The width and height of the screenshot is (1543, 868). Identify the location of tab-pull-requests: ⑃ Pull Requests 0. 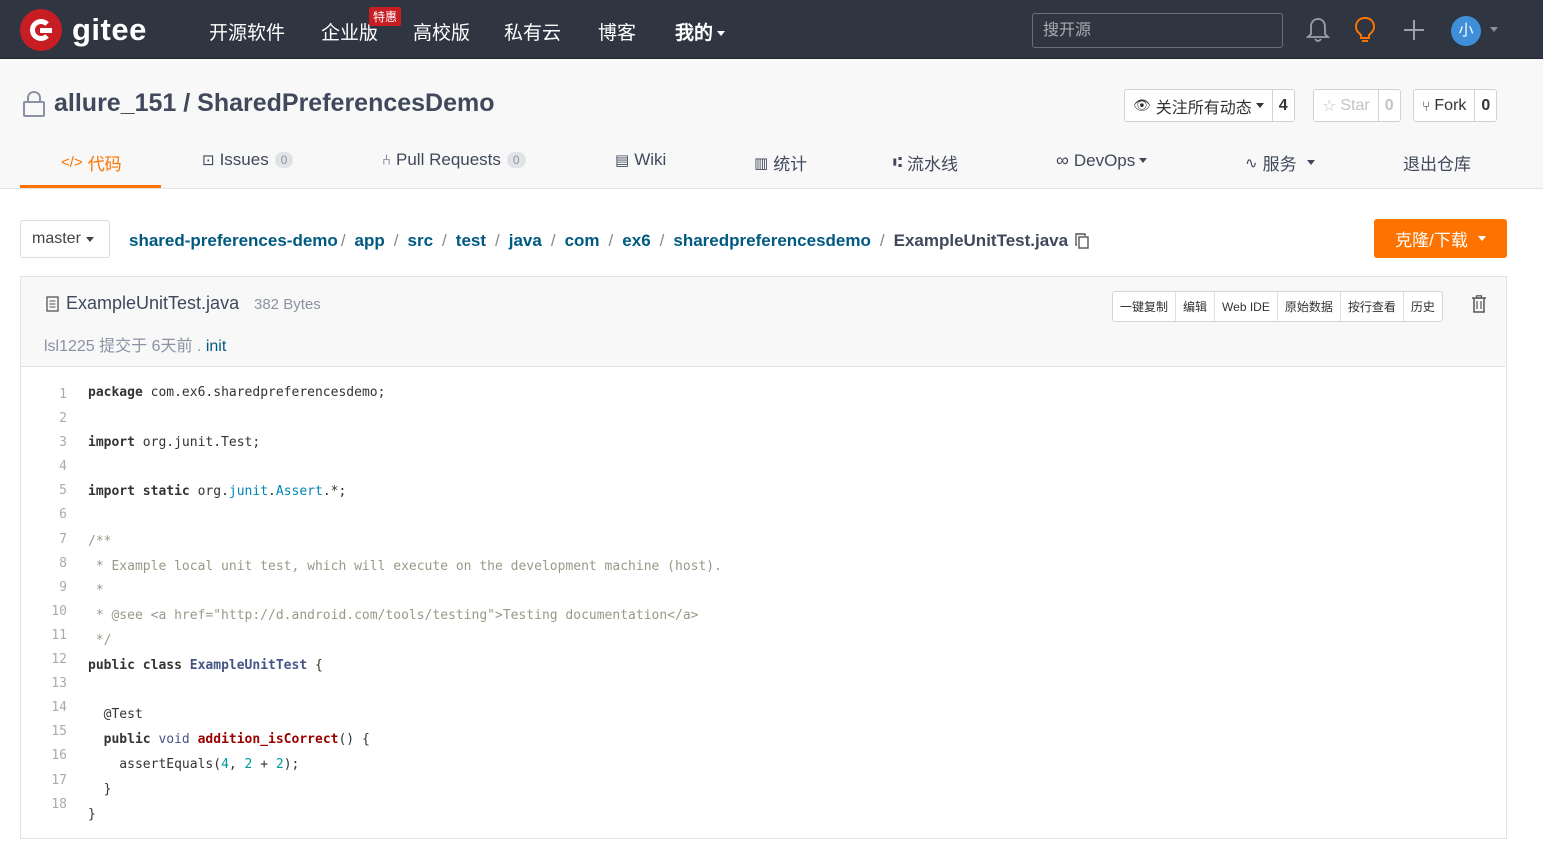
(454, 160).